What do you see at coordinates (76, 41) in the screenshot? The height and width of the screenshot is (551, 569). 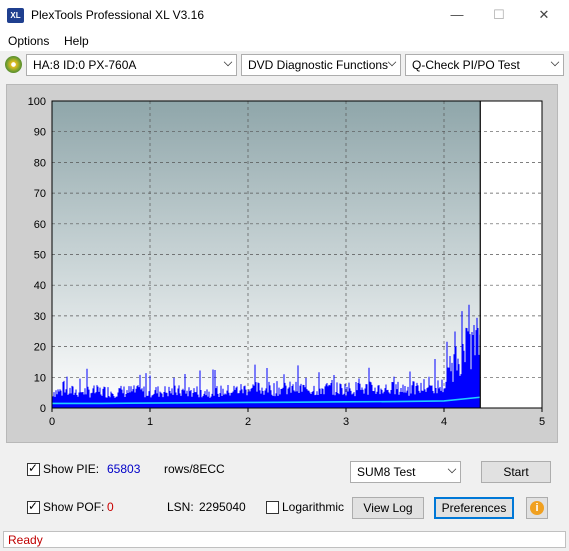 I see `menu-help: Help` at bounding box center [76, 41].